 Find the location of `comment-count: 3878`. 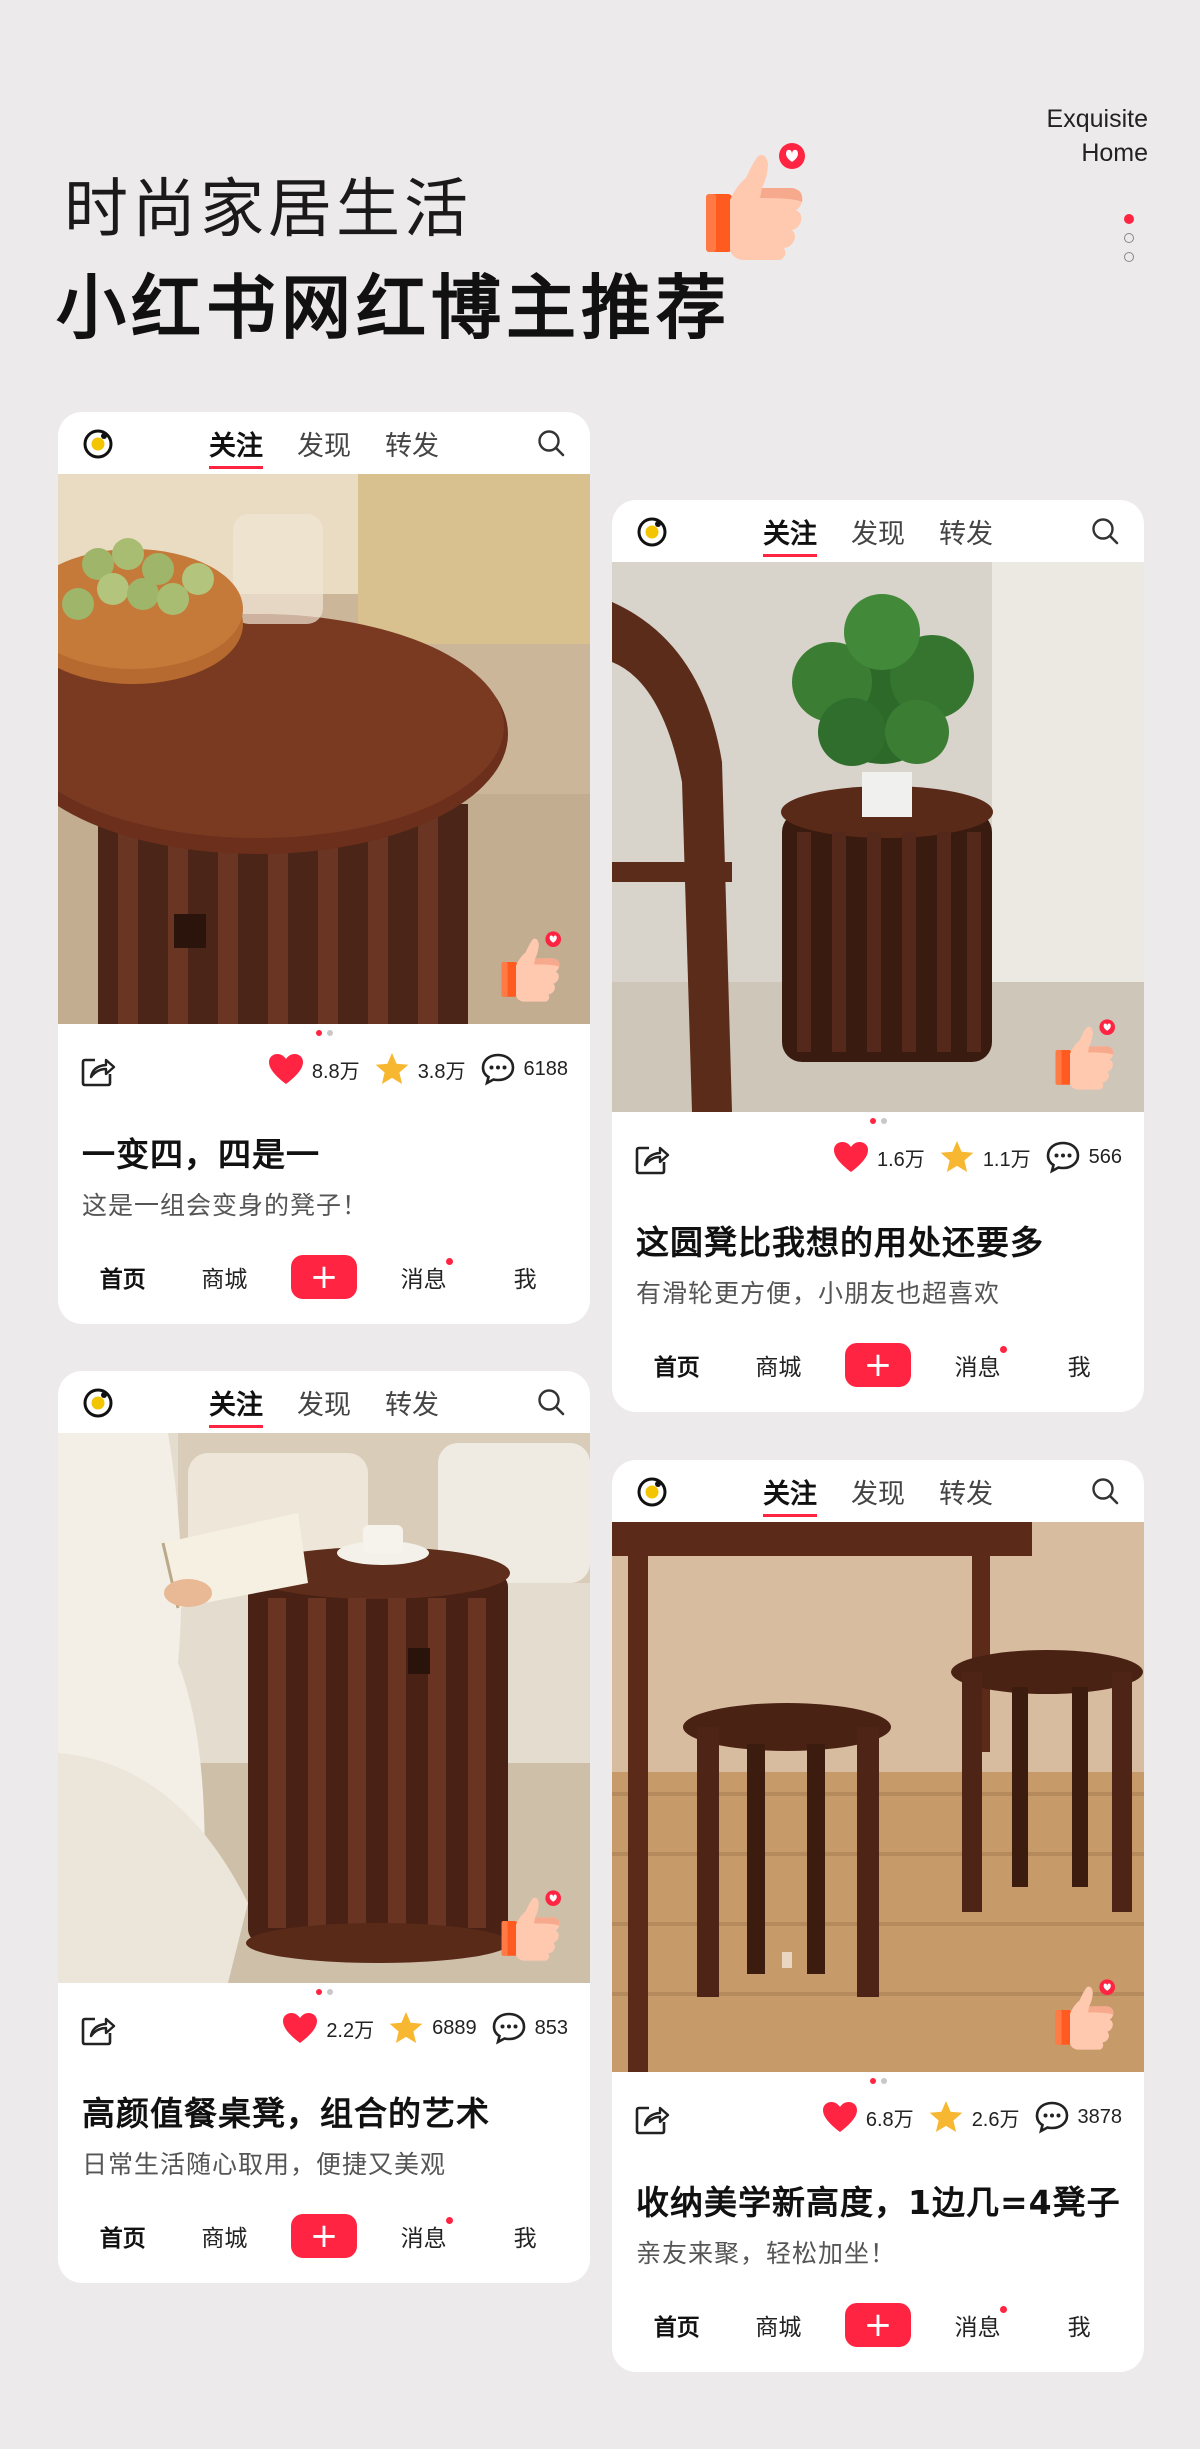

comment-count: 3878 is located at coordinates (1100, 2116).